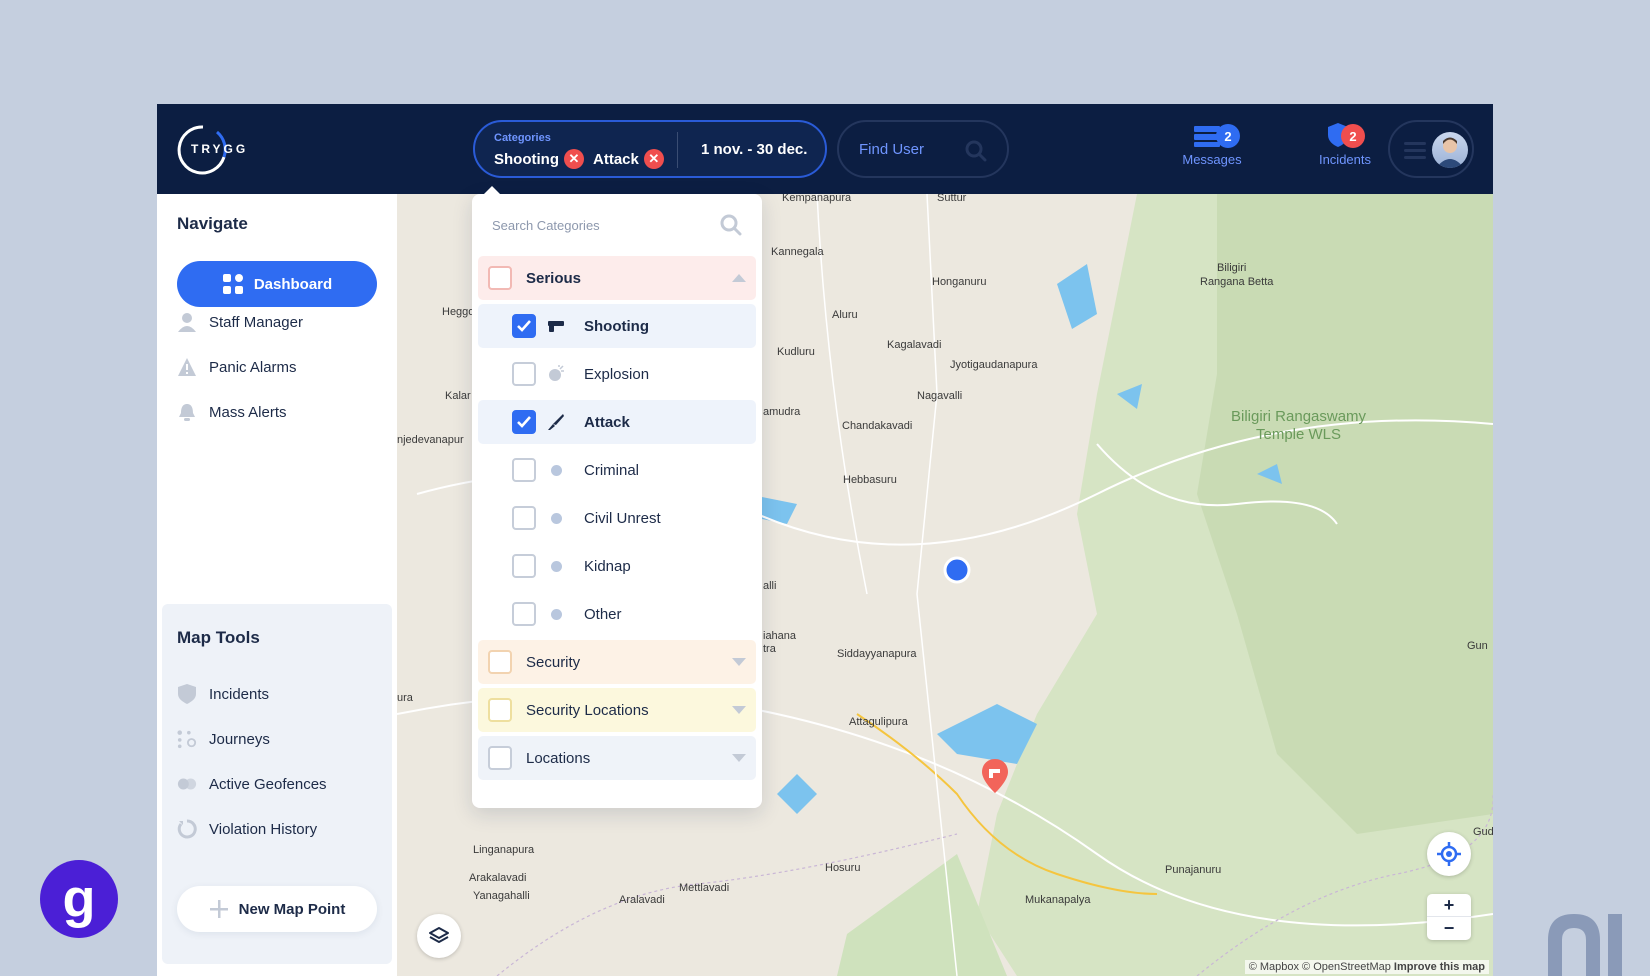  What do you see at coordinates (878, 722) in the screenshot?
I see `map-label: Attagulipura` at bounding box center [878, 722].